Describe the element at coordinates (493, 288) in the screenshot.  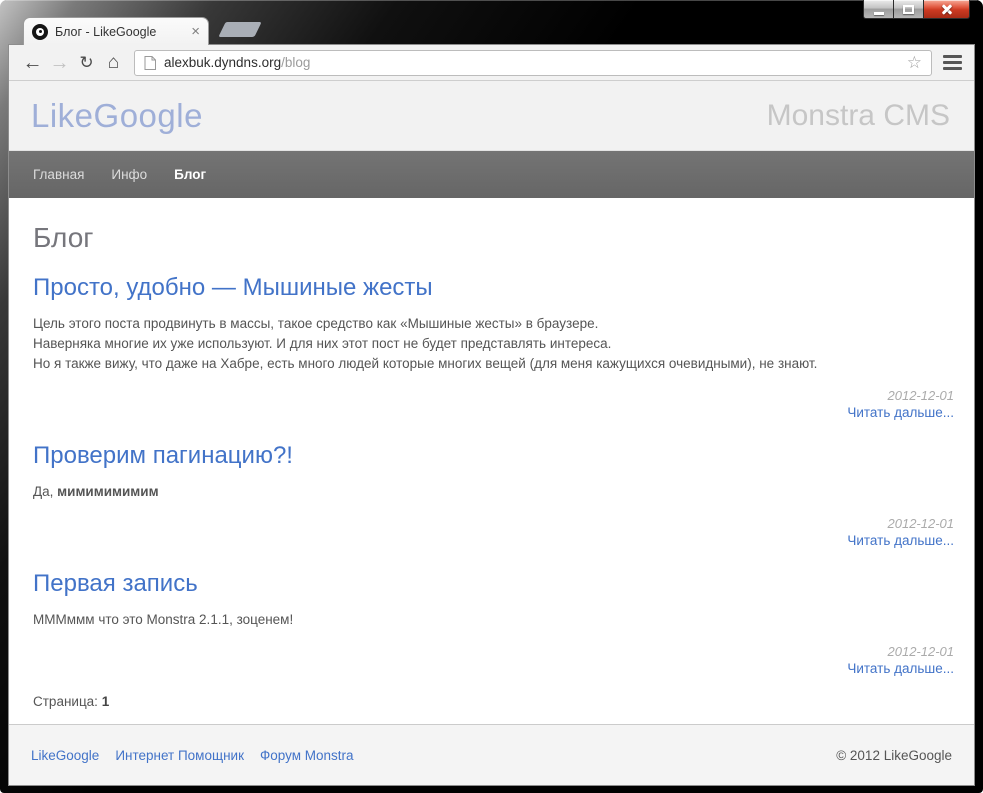
I see `post-title-link: Просто, удобно — Мышиные жесты` at that location.